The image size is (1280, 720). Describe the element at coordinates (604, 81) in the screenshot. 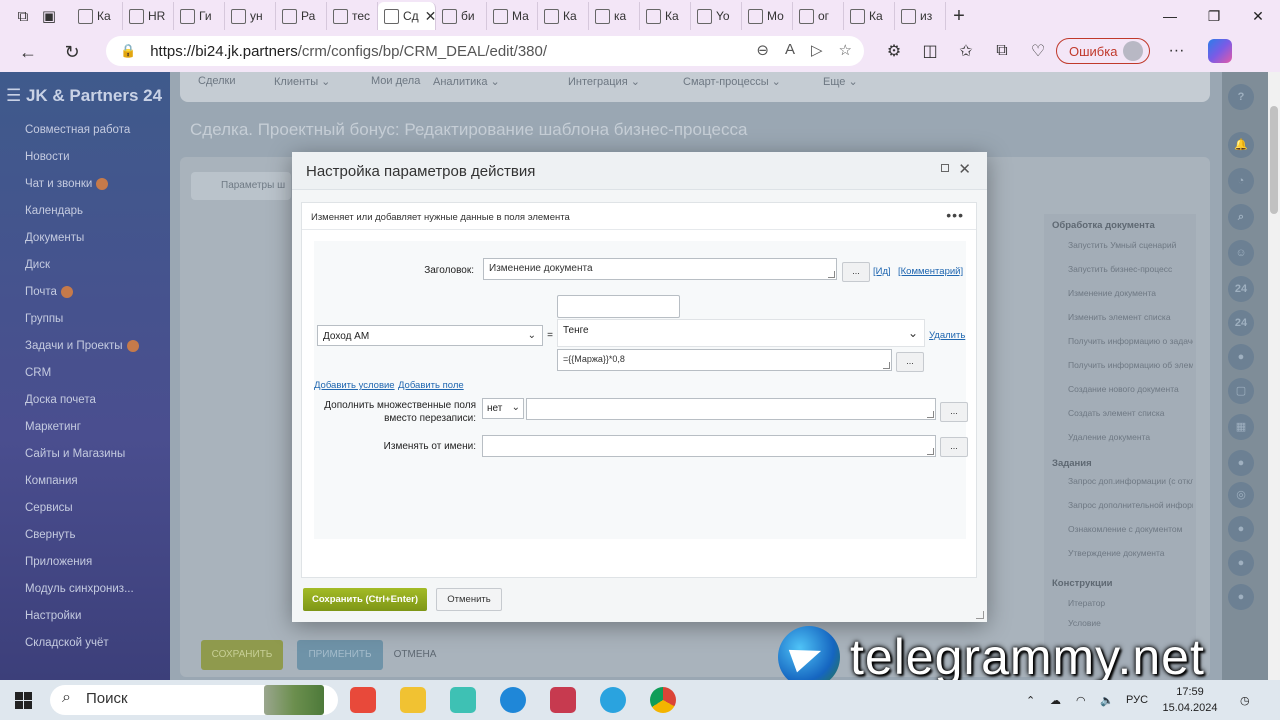

I see `top-nav-item: Интеграция ⌄` at that location.